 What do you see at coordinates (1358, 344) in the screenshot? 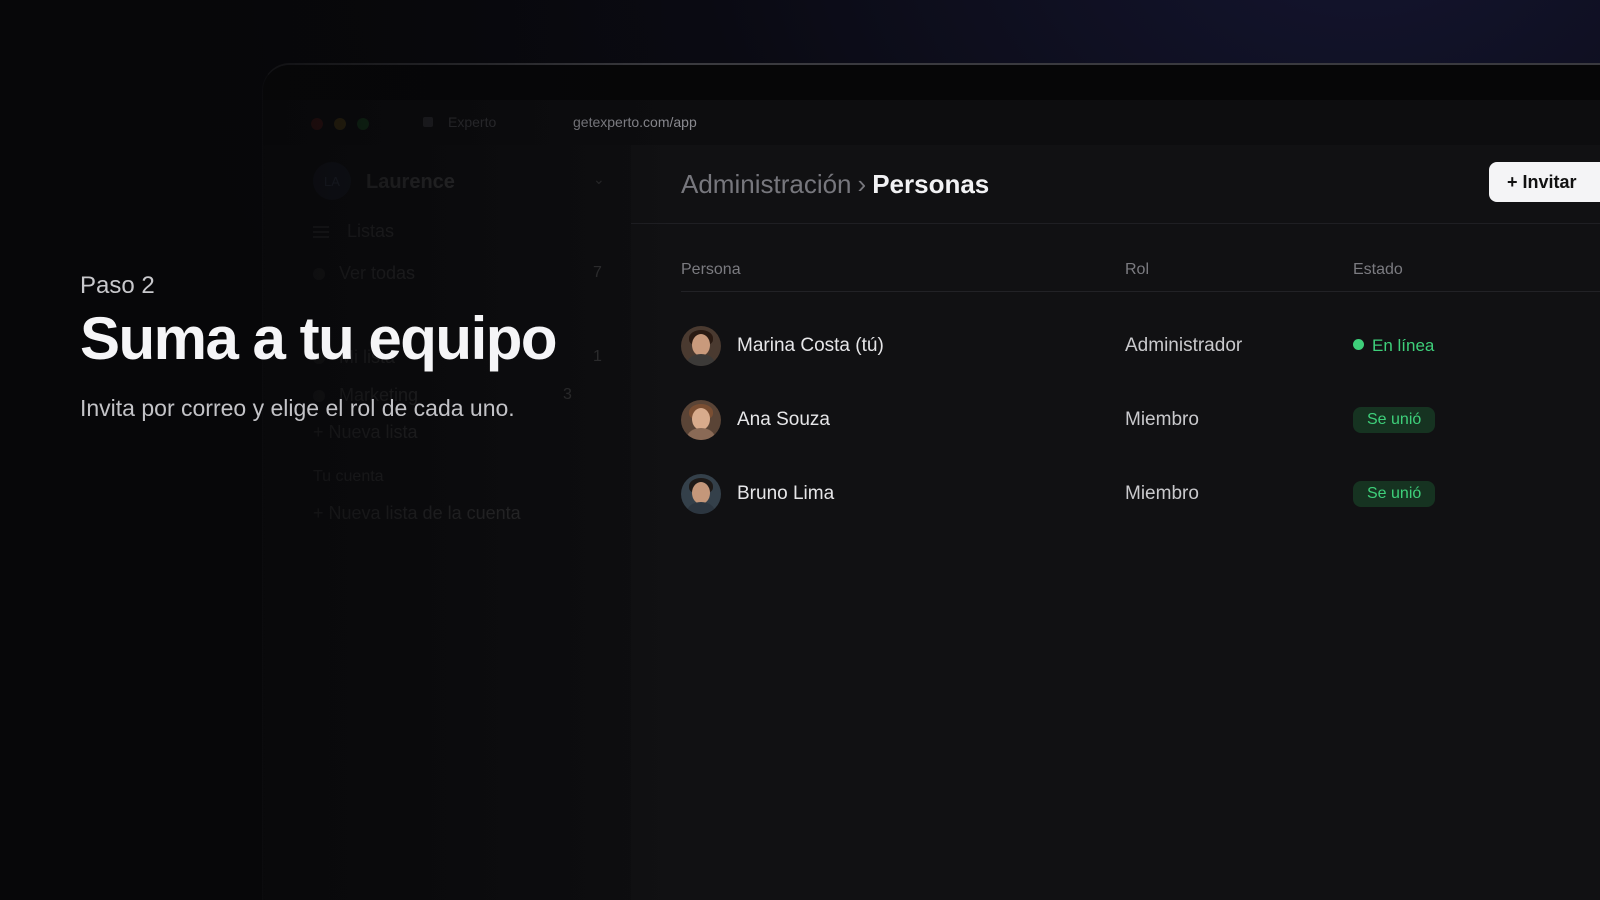
I see `online-dot-icon` at bounding box center [1358, 344].